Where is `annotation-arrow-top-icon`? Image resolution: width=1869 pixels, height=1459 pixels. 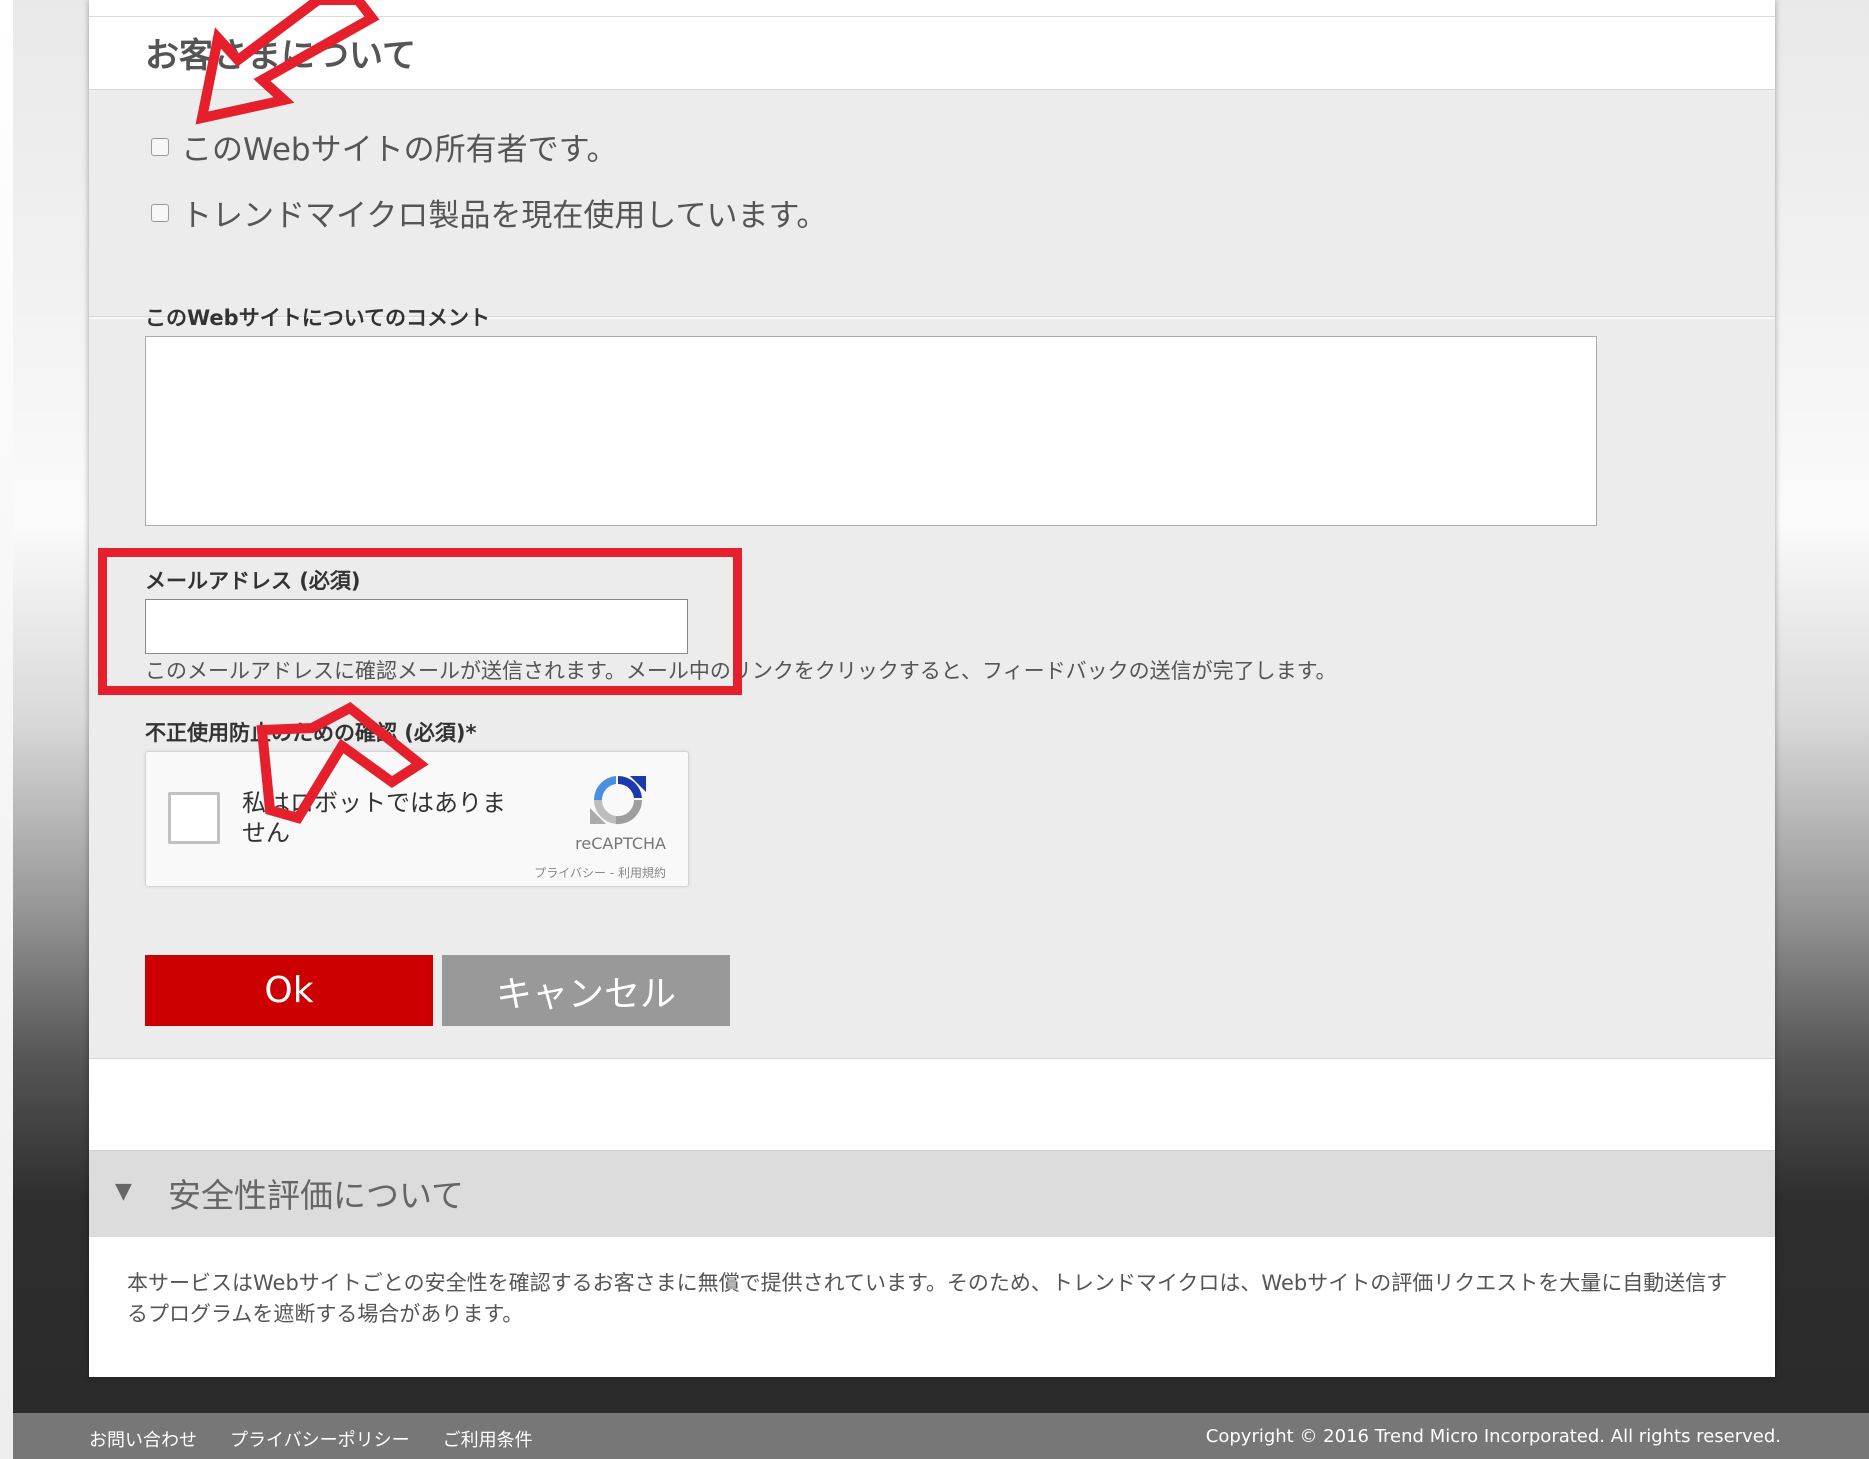 annotation-arrow-top-icon is located at coordinates (287, 62).